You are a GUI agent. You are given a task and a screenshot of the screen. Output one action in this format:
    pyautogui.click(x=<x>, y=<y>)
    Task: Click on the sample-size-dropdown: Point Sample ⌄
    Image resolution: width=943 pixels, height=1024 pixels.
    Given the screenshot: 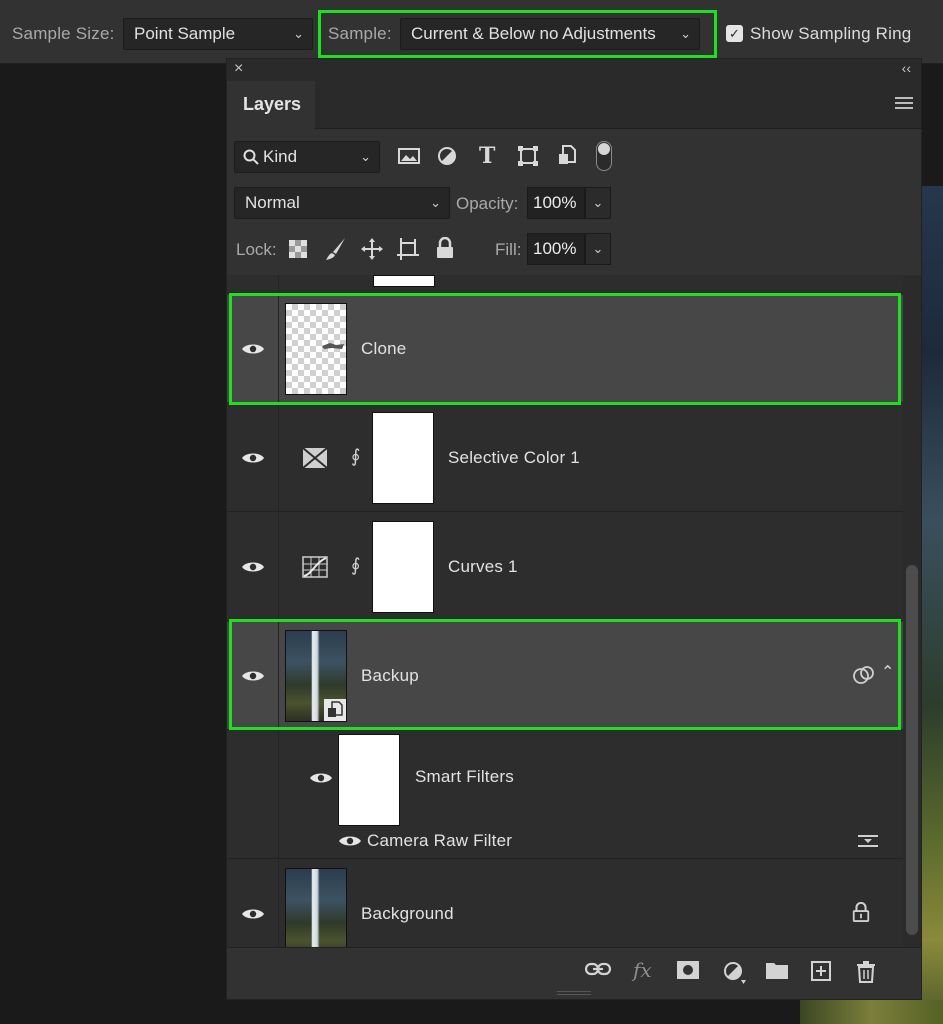 What is the action you would take?
    pyautogui.click(x=218, y=34)
    